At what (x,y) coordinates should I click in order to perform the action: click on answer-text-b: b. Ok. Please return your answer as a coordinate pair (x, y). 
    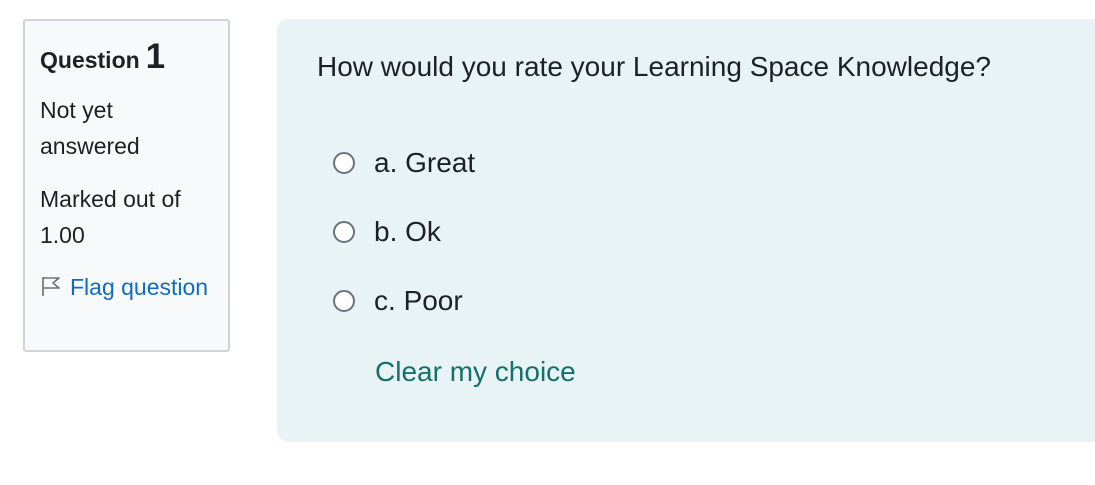
    Looking at the image, I should click on (407, 232).